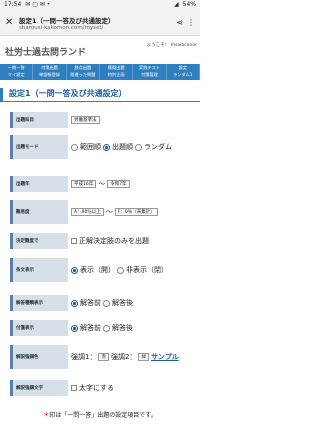 This screenshot has height=424, width=320. Describe the element at coordinates (189, 4) in the screenshot. I see `battery-level: 54%` at that location.